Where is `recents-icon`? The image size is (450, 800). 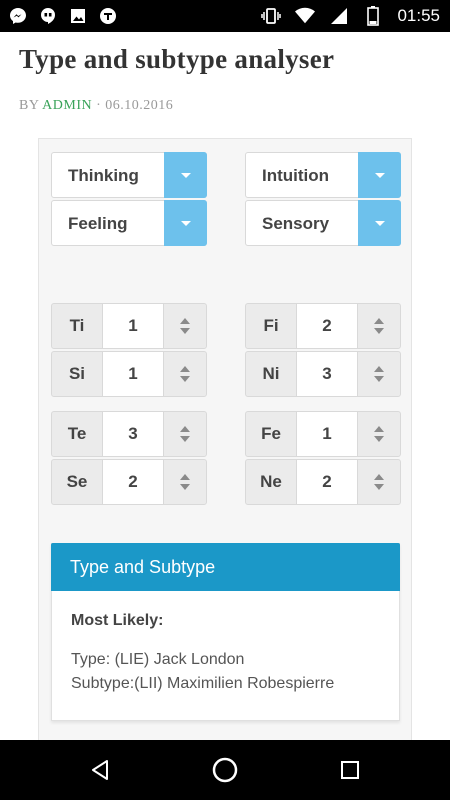
recents-icon is located at coordinates (350, 770).